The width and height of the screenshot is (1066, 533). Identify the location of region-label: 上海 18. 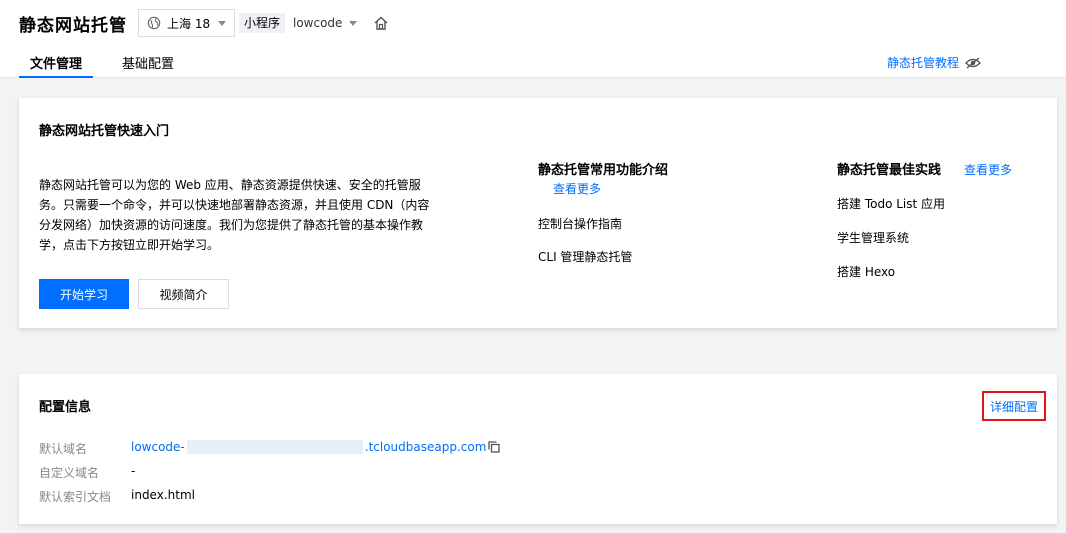
(189, 23).